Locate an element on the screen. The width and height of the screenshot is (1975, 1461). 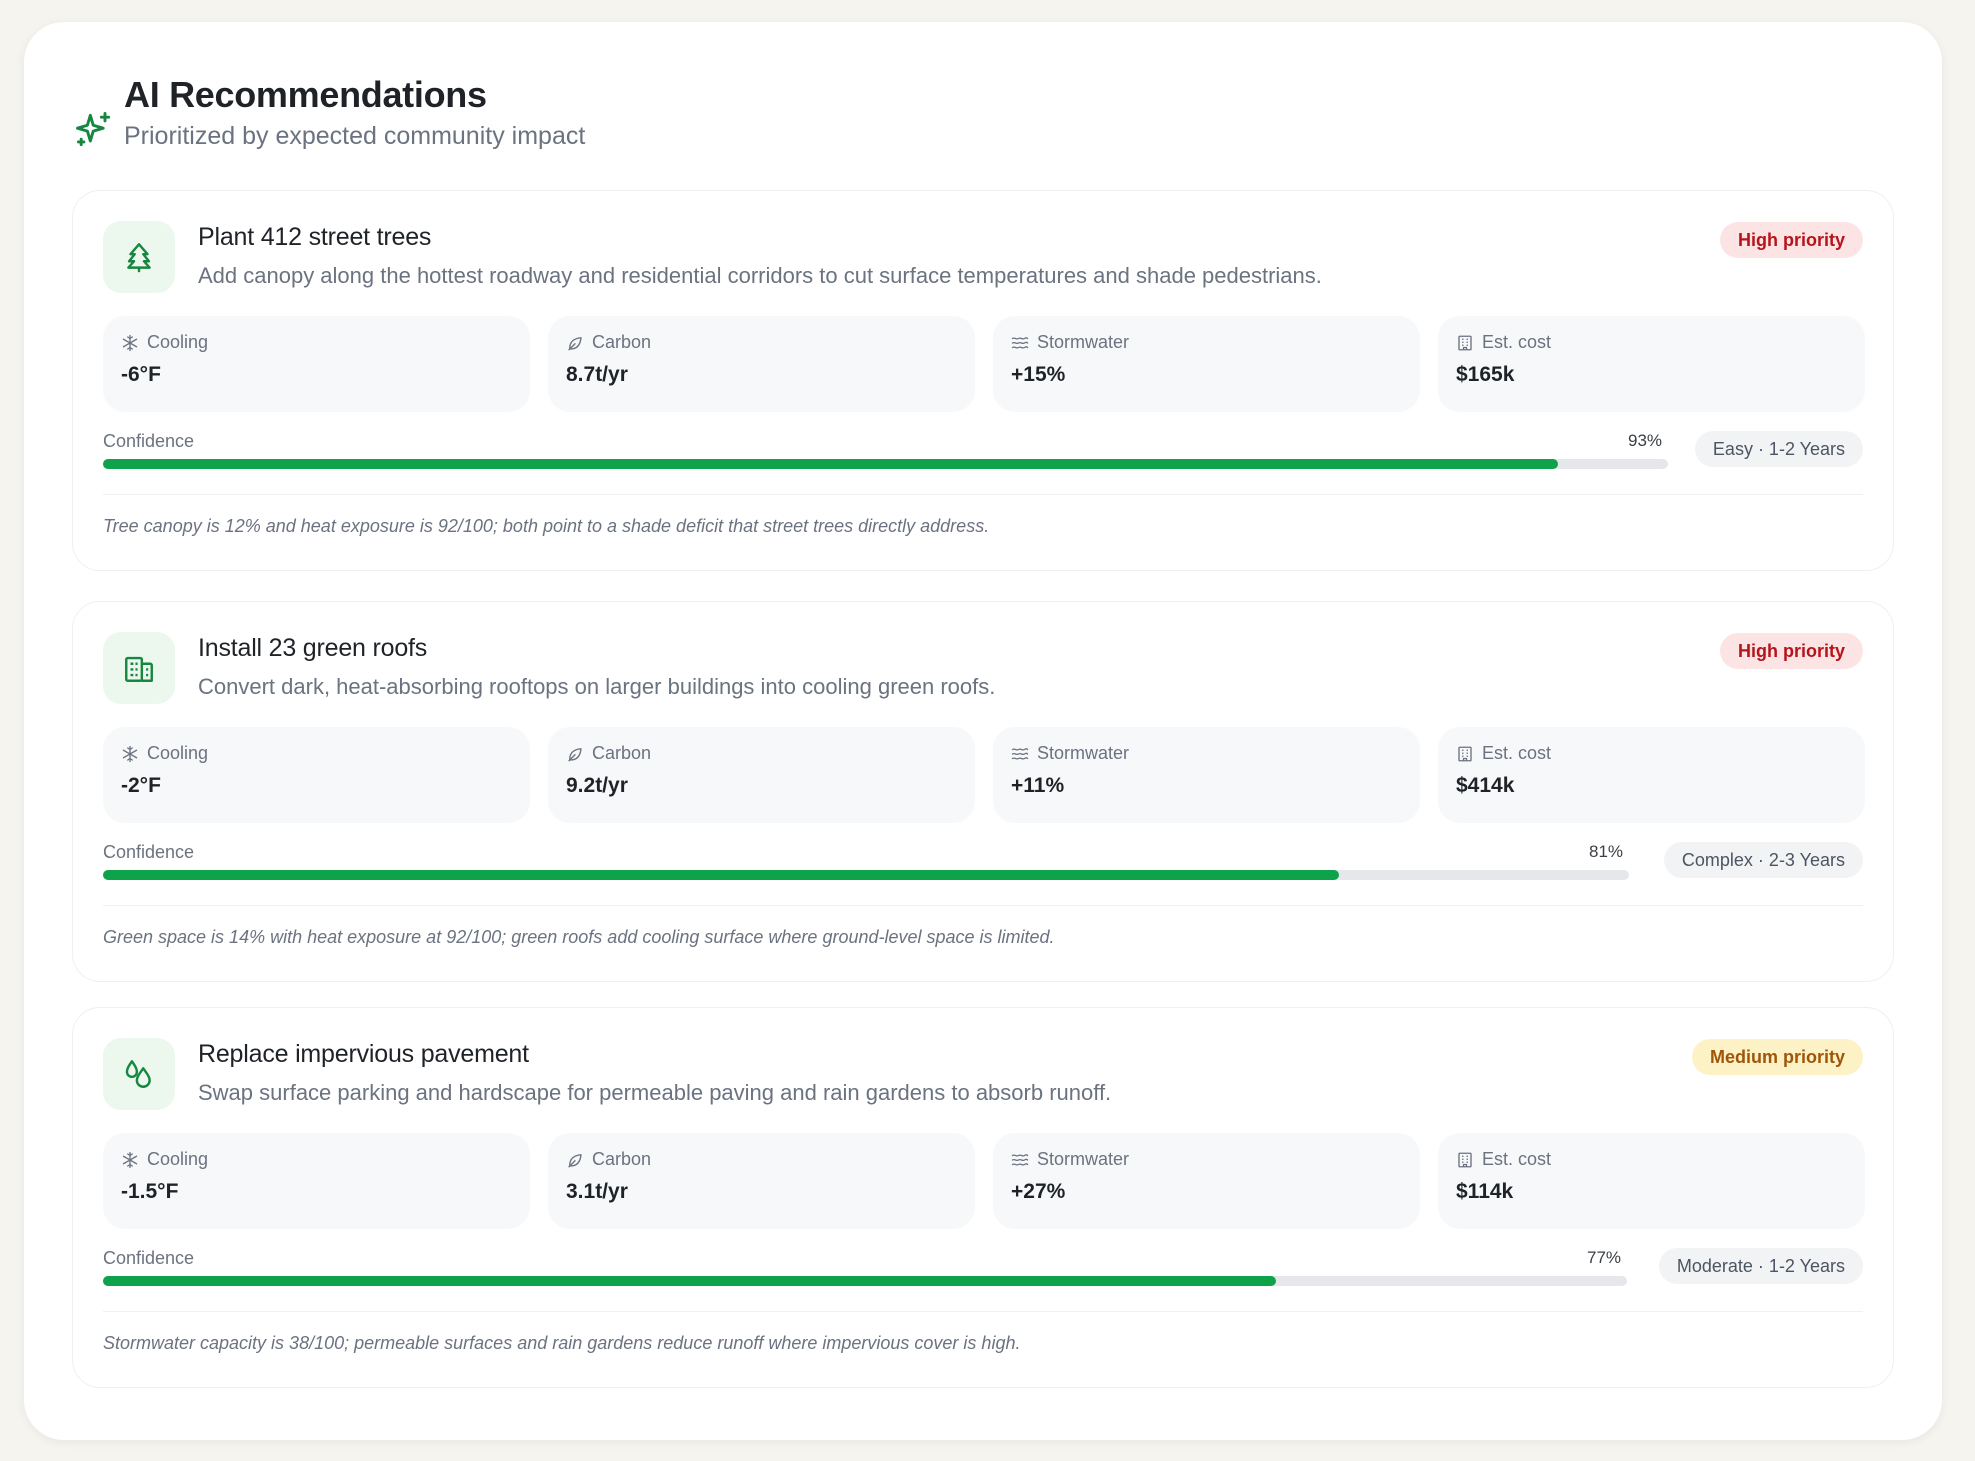
metric-value: 8.7t/yr is located at coordinates (597, 374).